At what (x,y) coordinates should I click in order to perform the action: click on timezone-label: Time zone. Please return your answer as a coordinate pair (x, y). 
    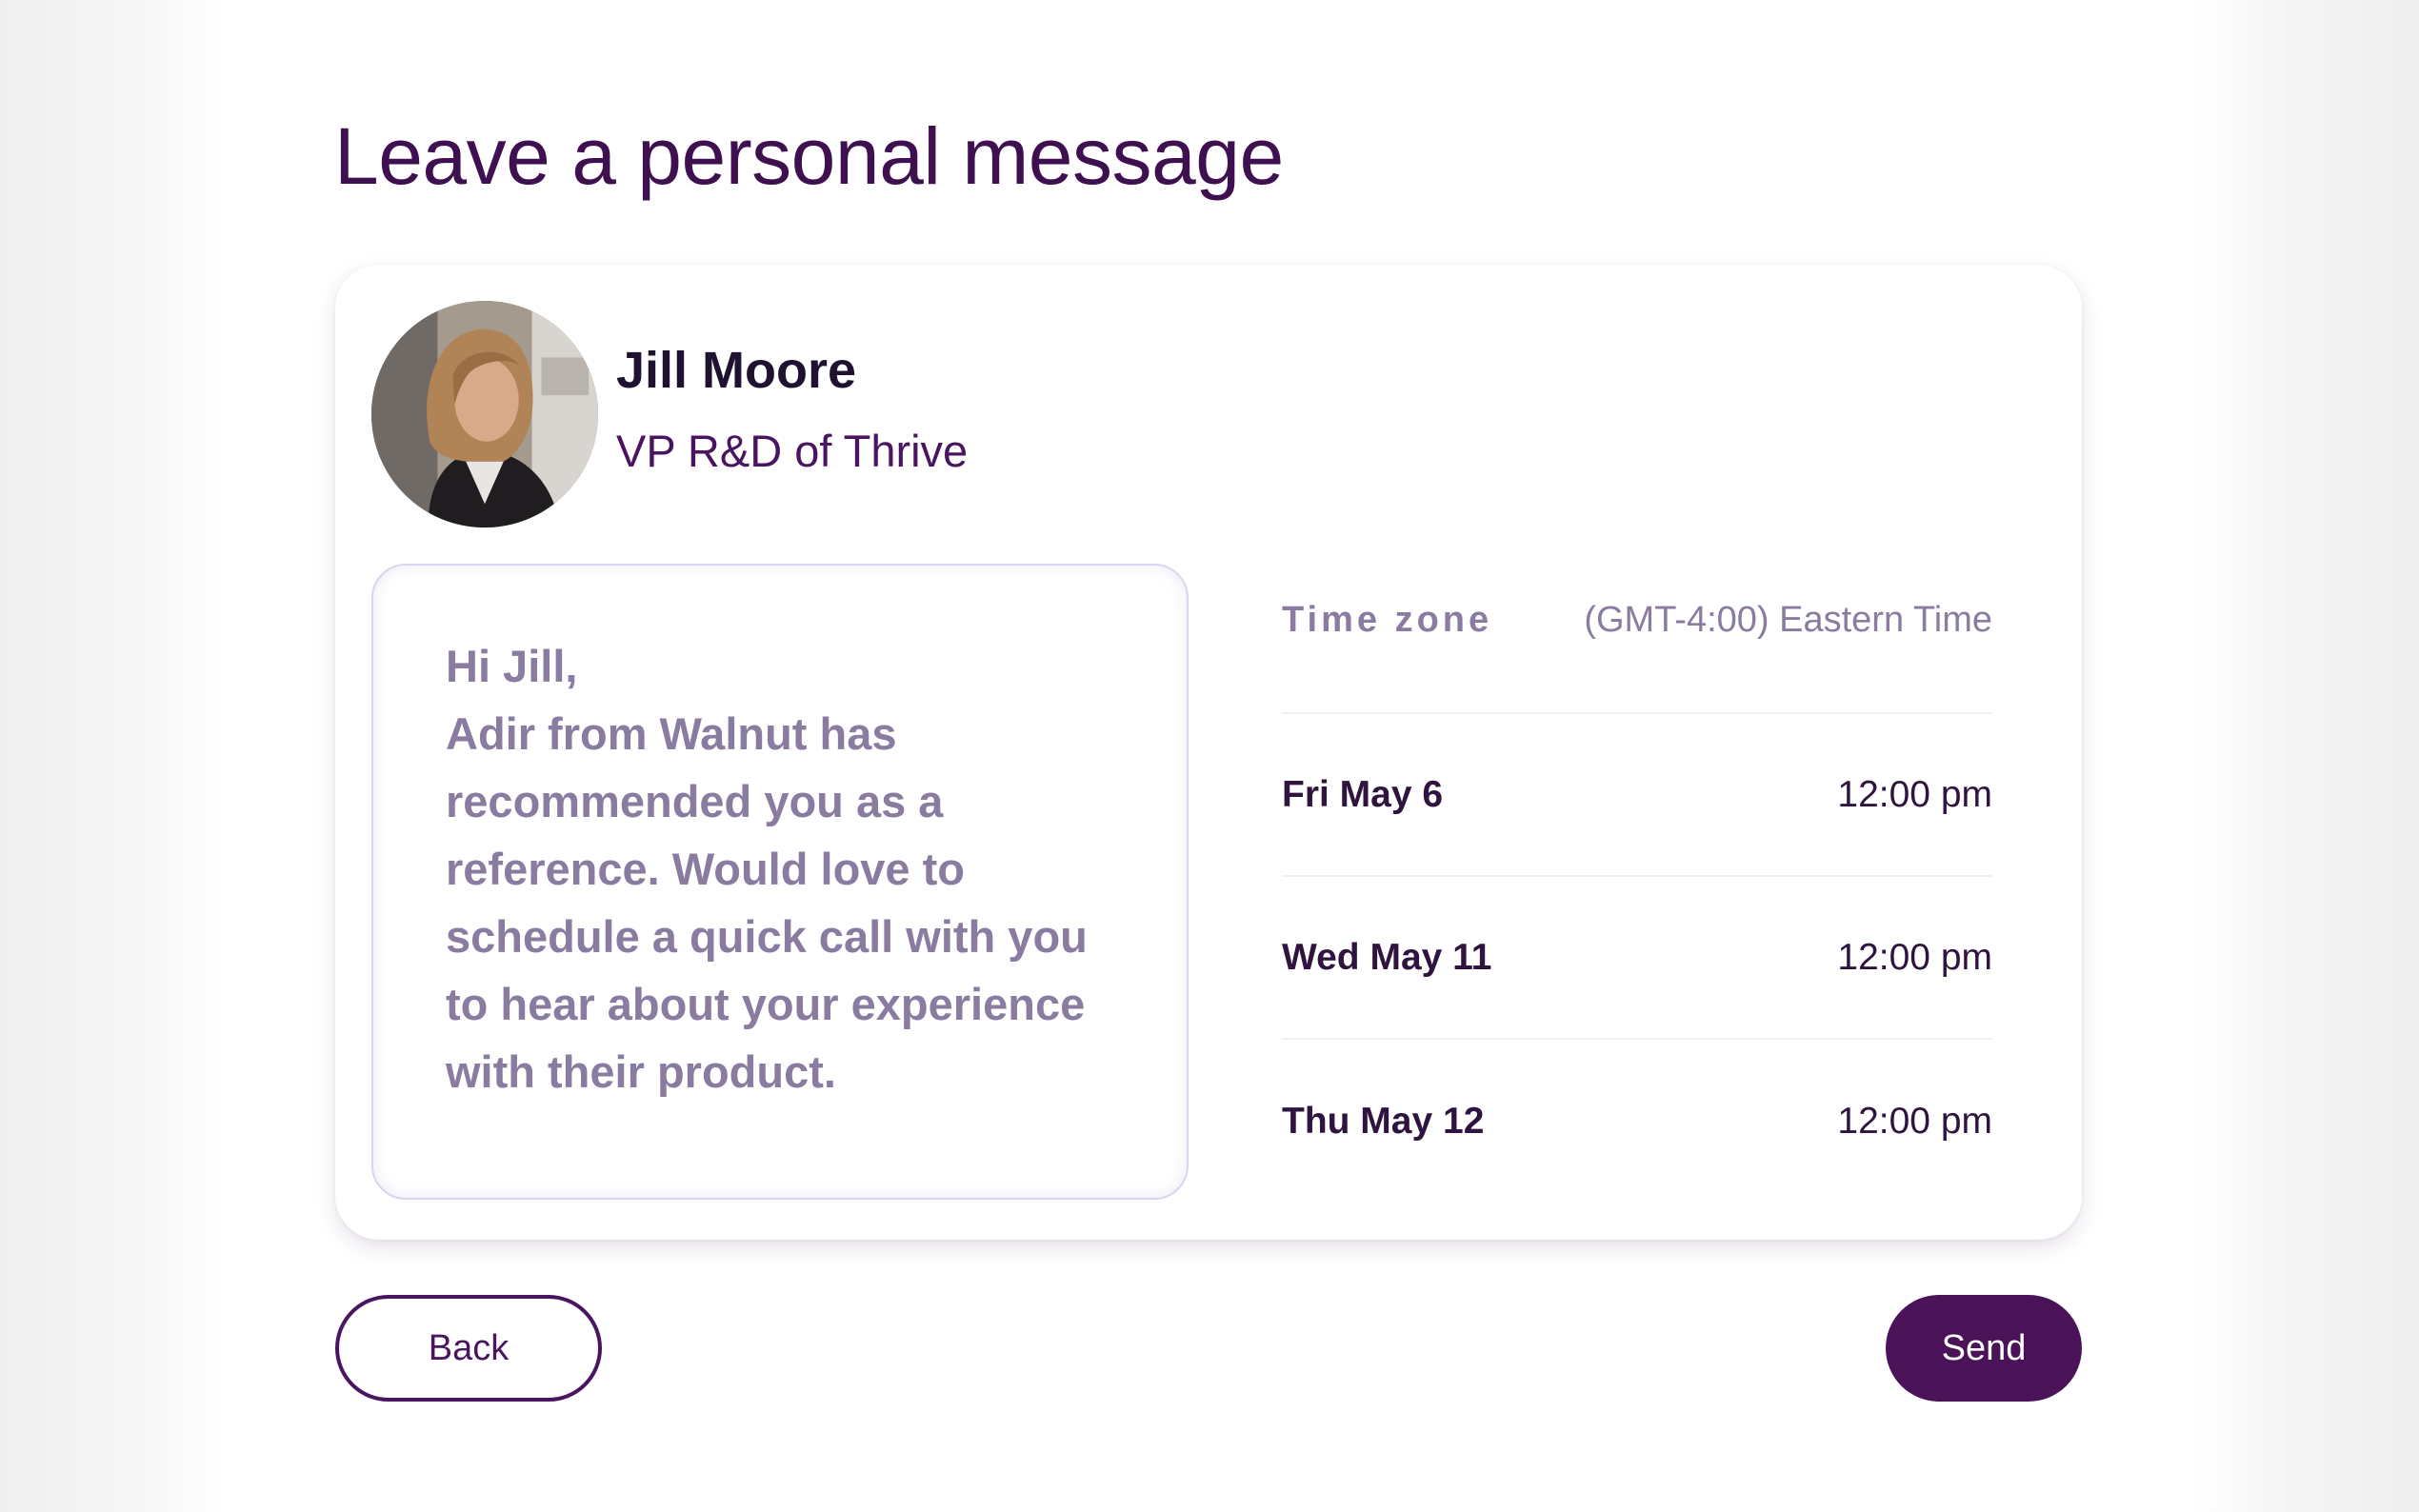
    Looking at the image, I should click on (1387, 620).